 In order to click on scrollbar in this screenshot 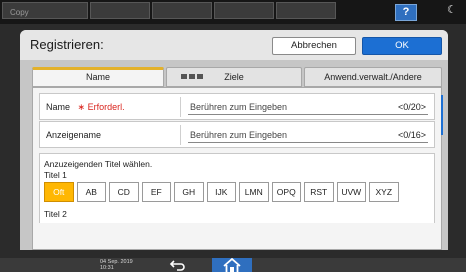, I will do `click(442, 115)`.